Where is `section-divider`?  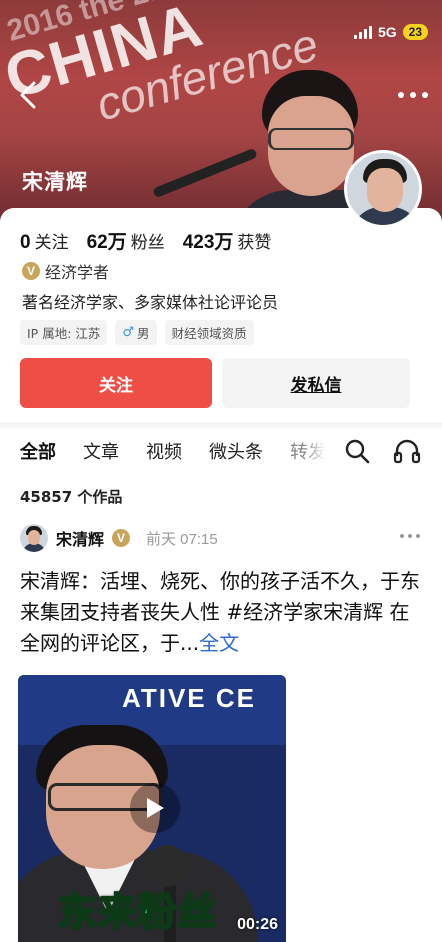
section-divider is located at coordinates (221, 425).